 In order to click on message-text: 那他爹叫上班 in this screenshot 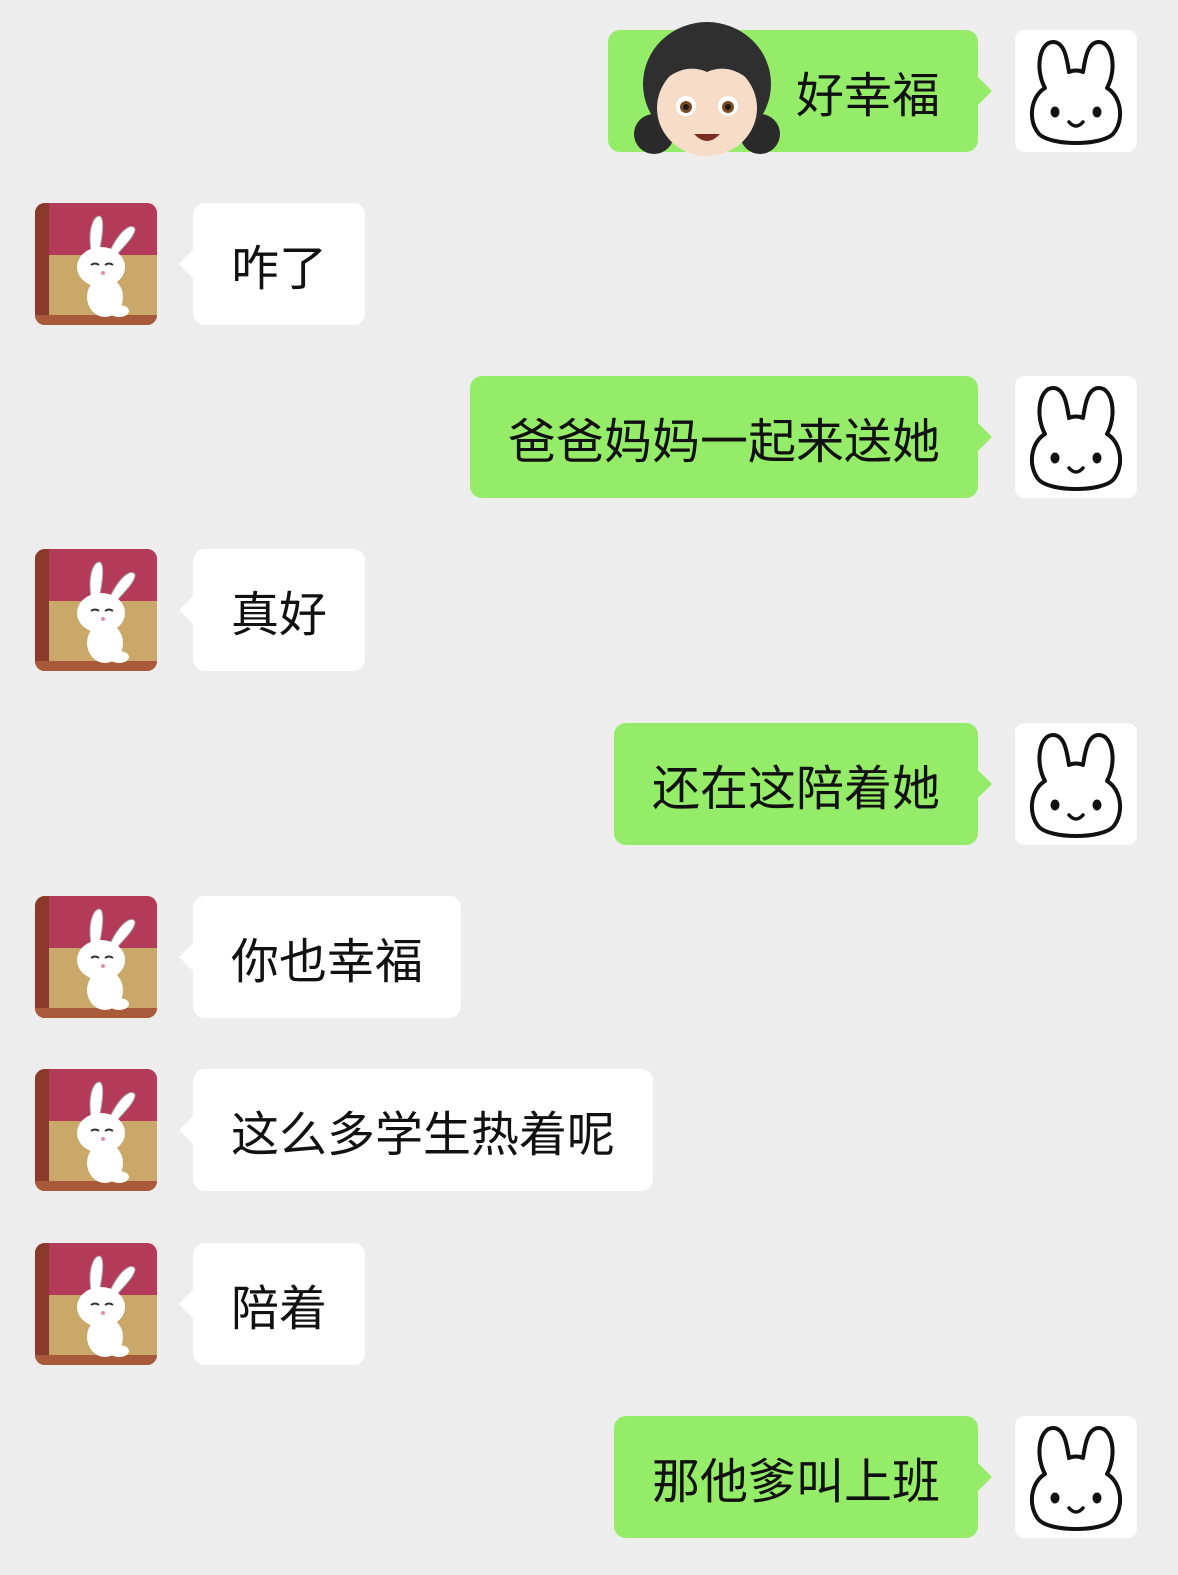, I will do `click(795, 1482)`.